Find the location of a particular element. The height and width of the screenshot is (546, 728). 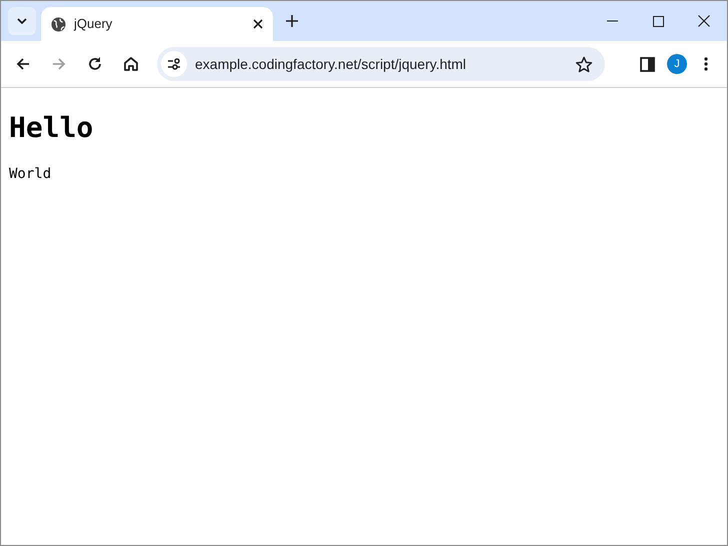

profile-avatar: J is located at coordinates (677, 64).